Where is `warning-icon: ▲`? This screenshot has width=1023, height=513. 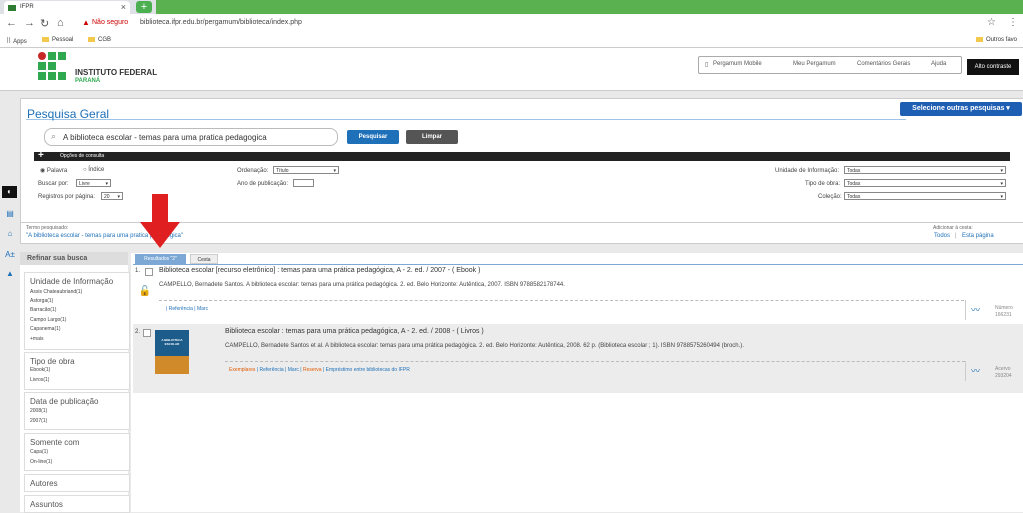
warning-icon: ▲ is located at coordinates (86, 22).